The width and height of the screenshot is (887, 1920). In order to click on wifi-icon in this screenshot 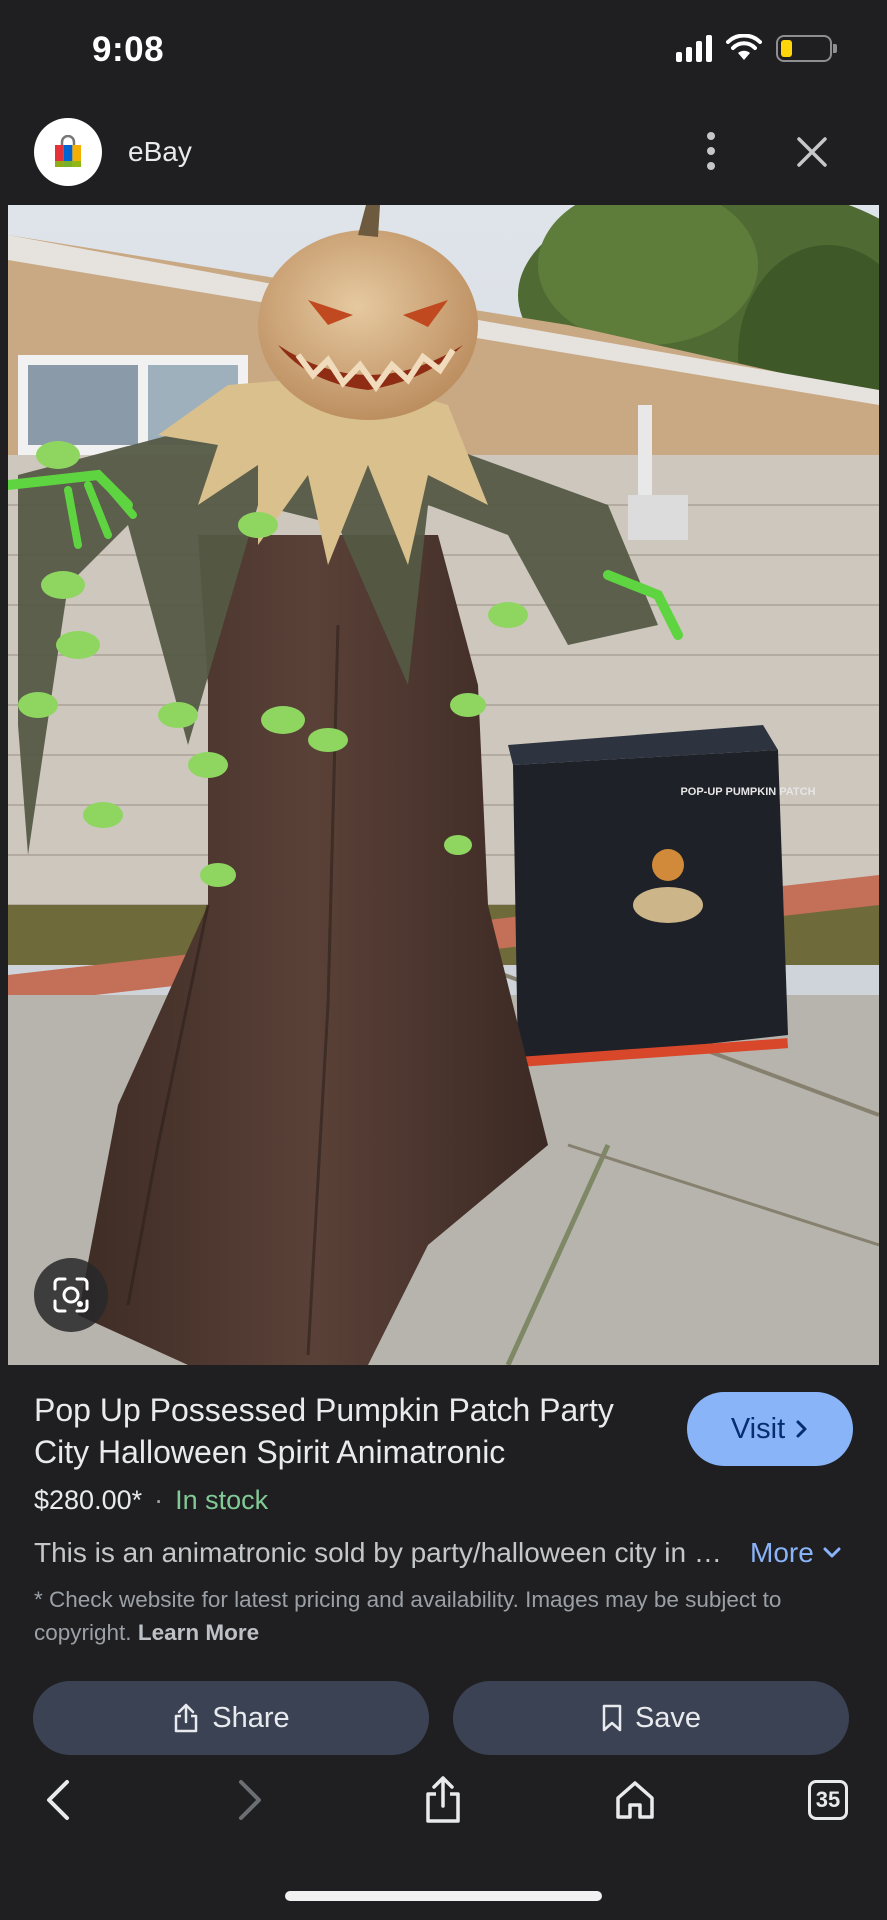, I will do `click(744, 47)`.